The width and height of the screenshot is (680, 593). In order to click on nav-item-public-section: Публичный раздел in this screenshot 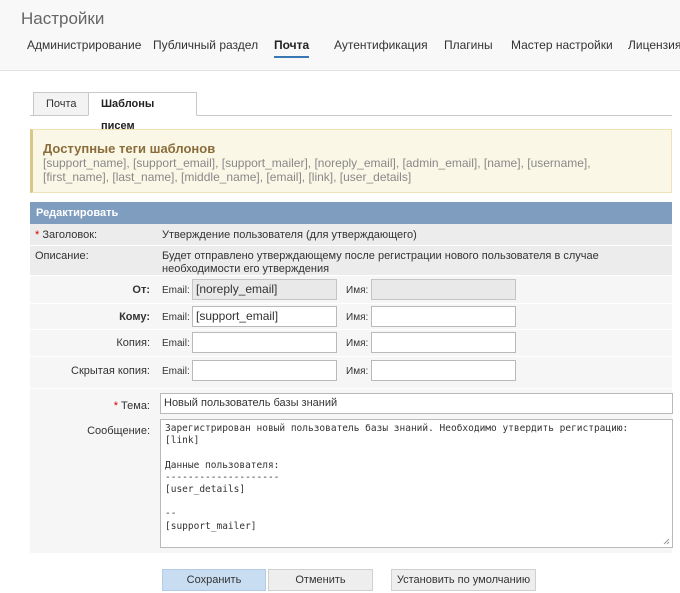, I will do `click(205, 48)`.